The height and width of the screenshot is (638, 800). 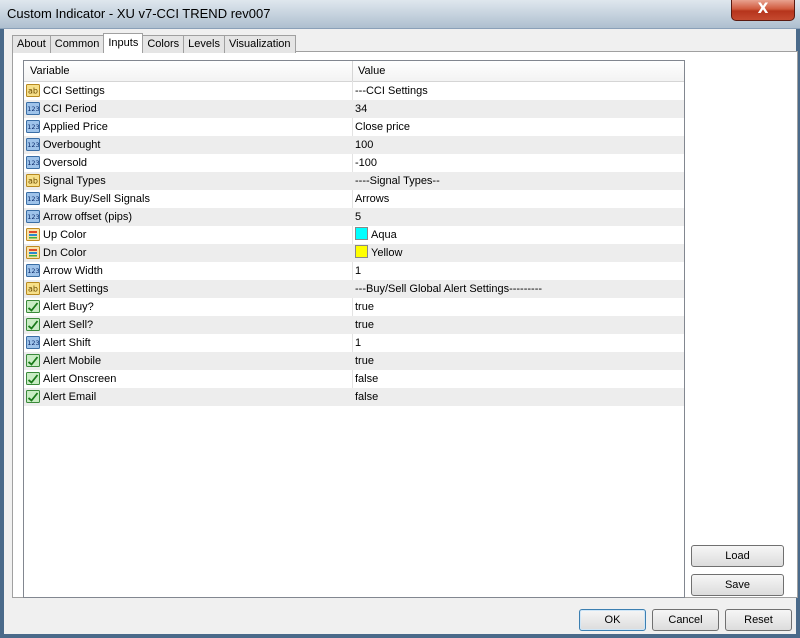 I want to click on variable-value: ---CCI Settings, so click(x=391, y=91).